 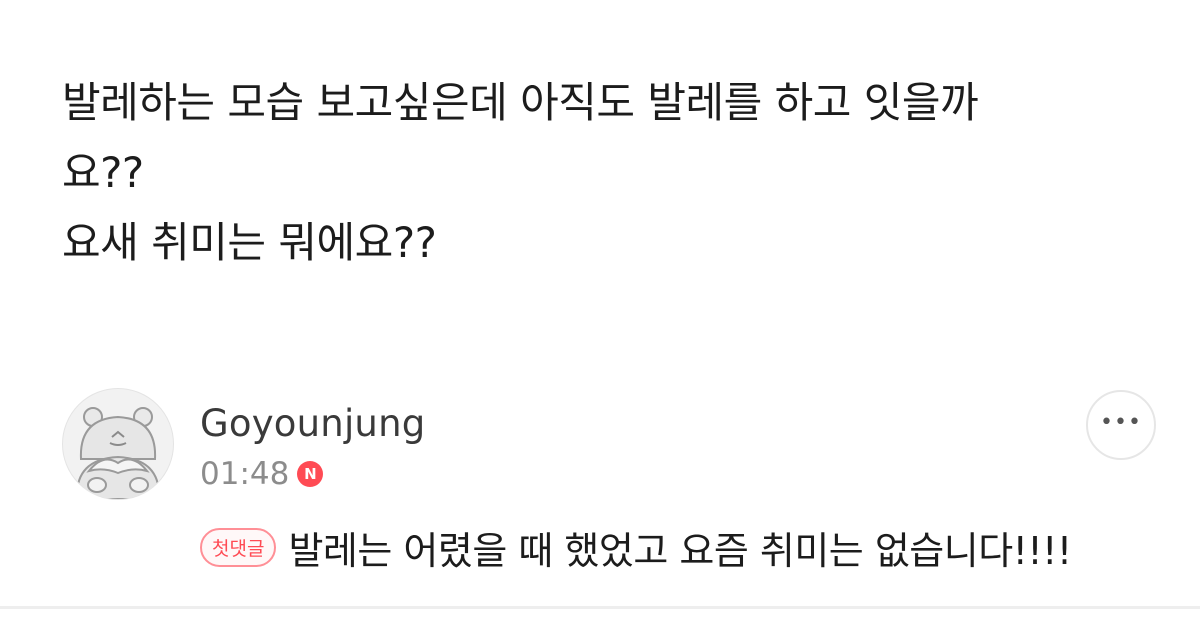 I want to click on new-badge: N, so click(x=310, y=474).